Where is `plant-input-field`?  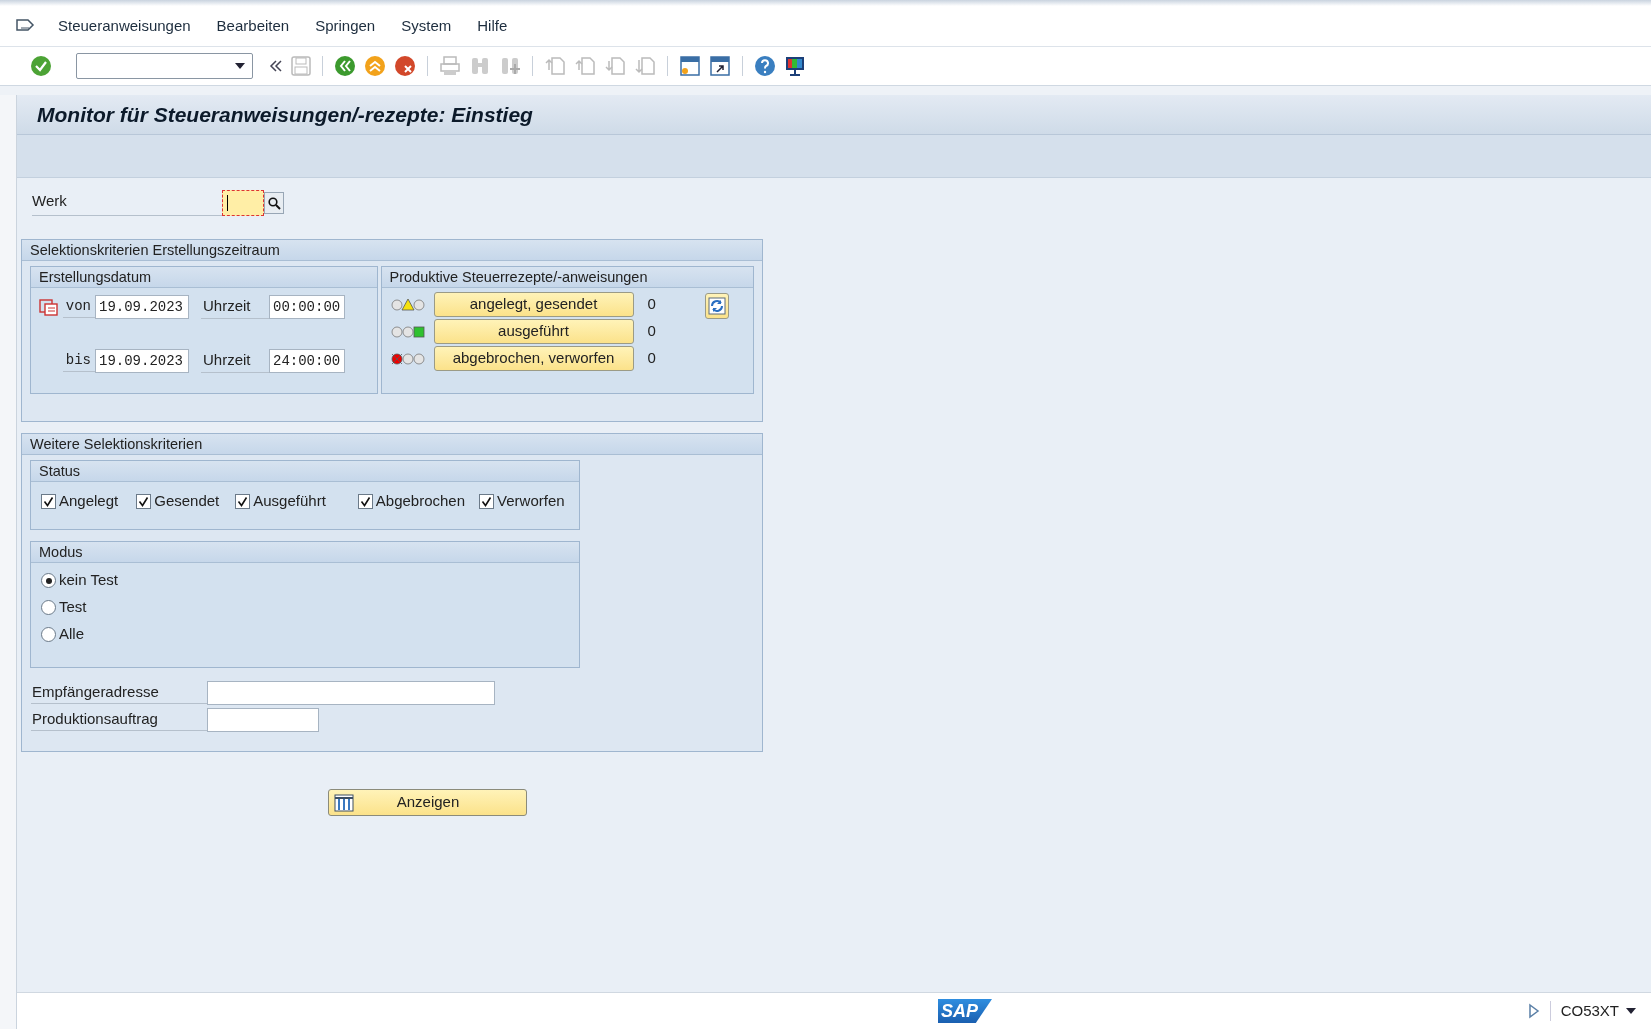
plant-input-field is located at coordinates (243, 203).